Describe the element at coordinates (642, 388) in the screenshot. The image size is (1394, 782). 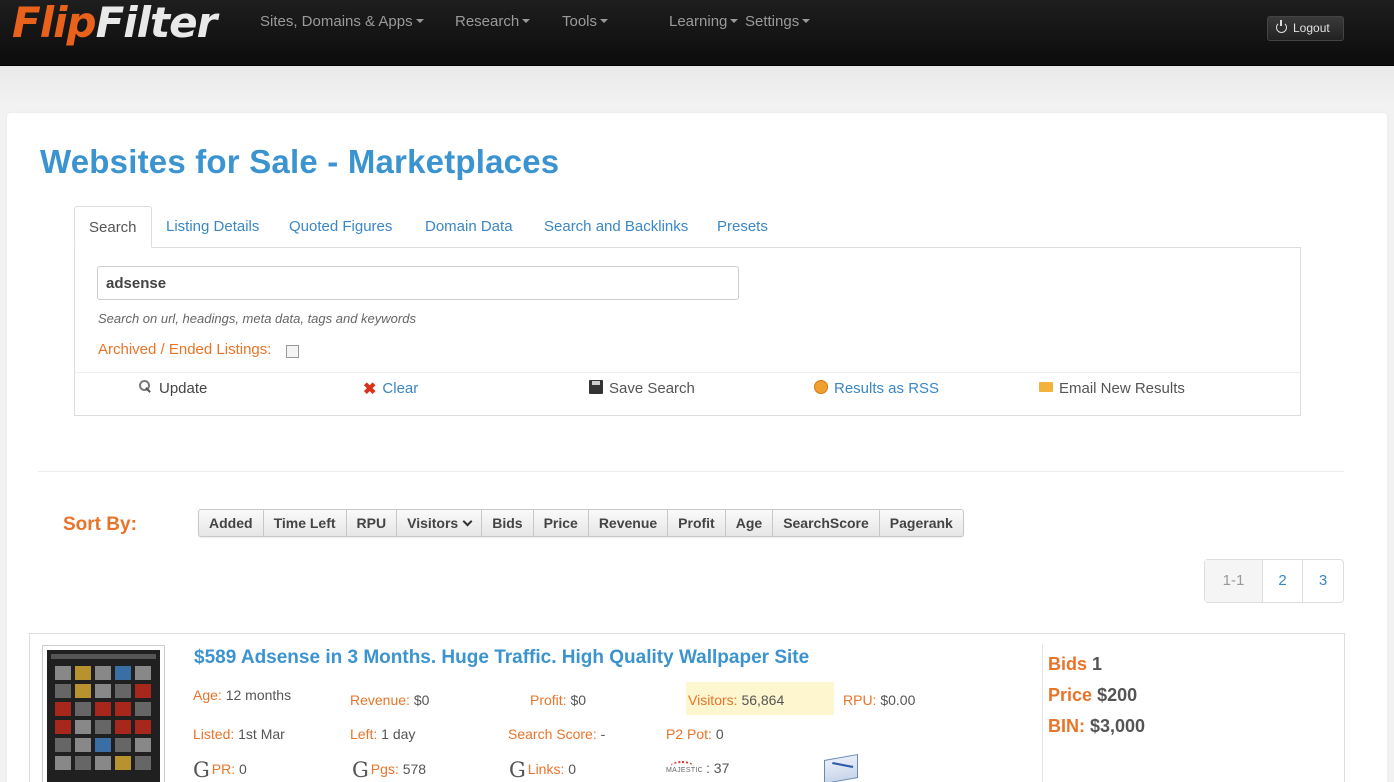
I see `save-search-button: Save Search` at that location.